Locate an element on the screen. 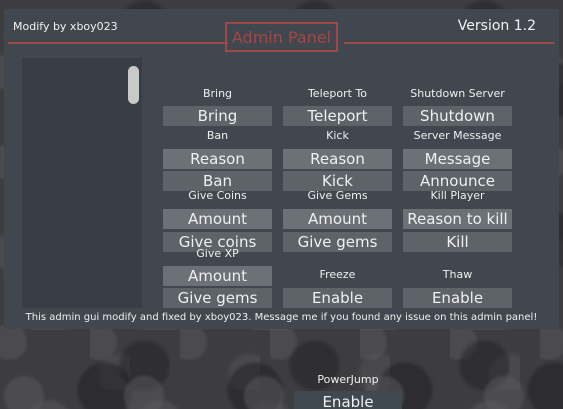 The width and height of the screenshot is (563, 409). player-list is located at coordinates (82, 183).